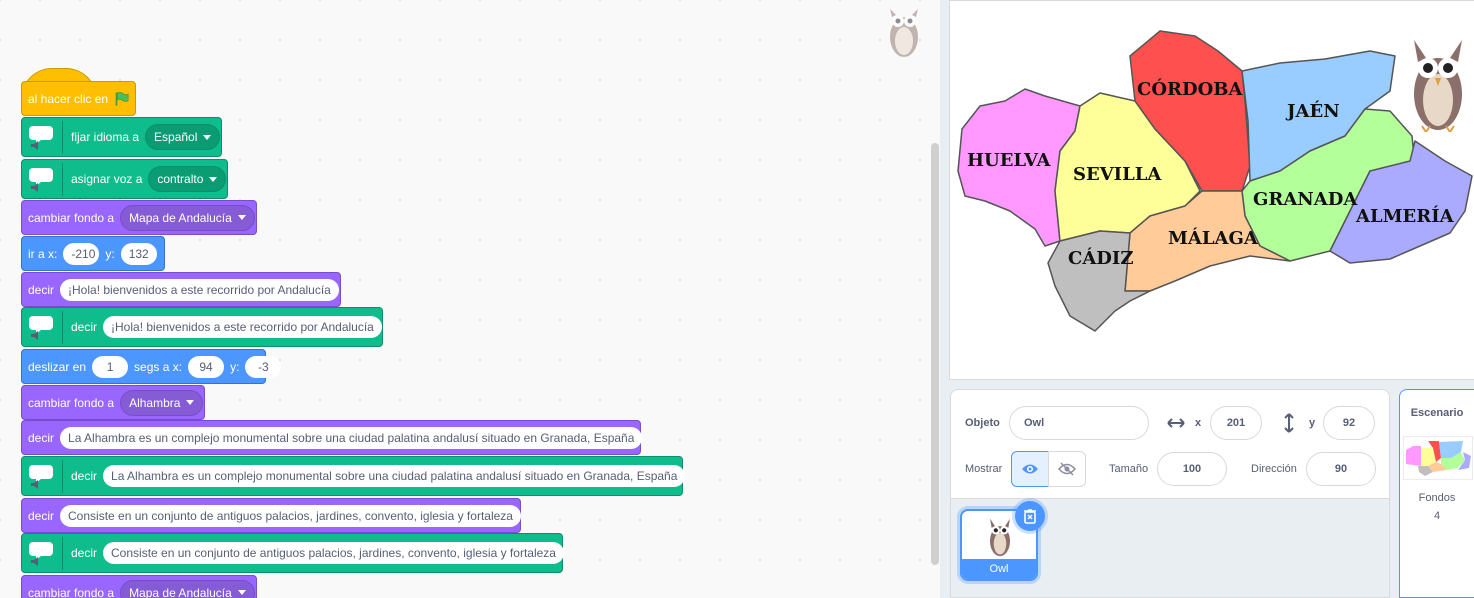  What do you see at coordinates (121, 137) in the screenshot?
I see `set-language-block: fijar idioma a Español` at bounding box center [121, 137].